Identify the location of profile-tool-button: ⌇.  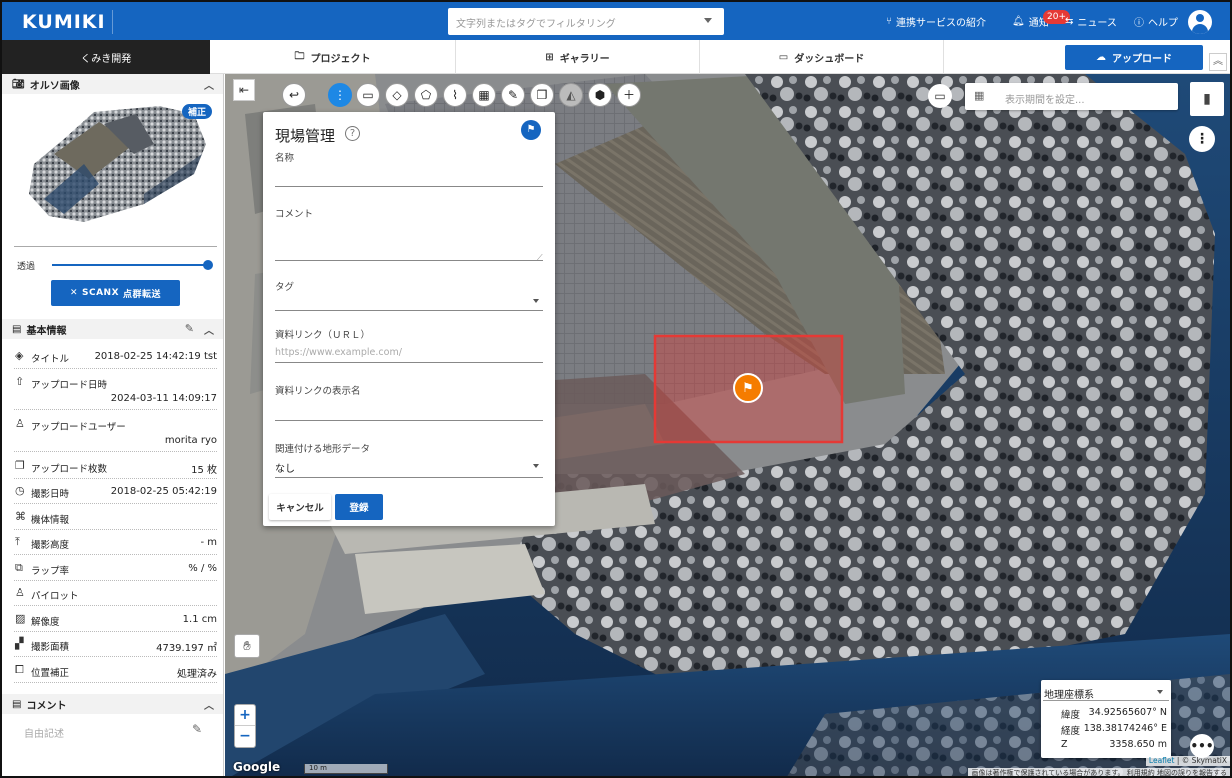
(455, 95).